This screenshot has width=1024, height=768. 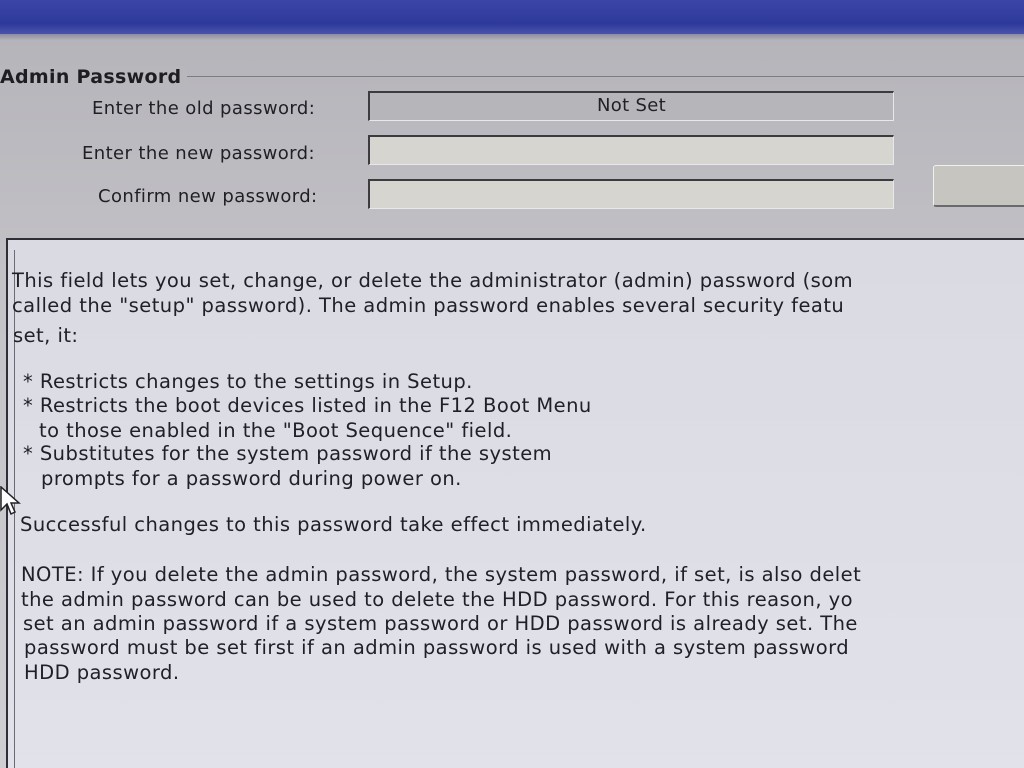 What do you see at coordinates (251, 478) in the screenshot?
I see `help-bullet-continuation: prompts for a password during power on.` at bounding box center [251, 478].